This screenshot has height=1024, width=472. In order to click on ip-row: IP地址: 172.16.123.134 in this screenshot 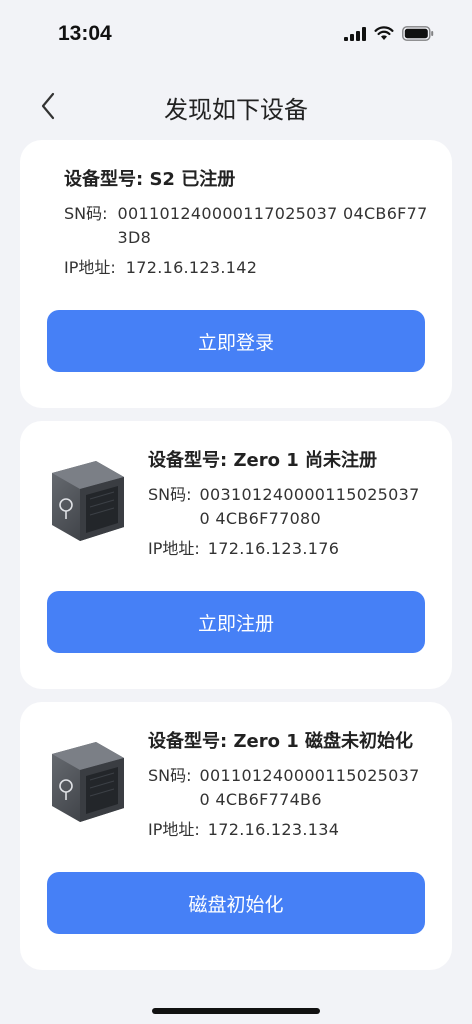, I will do `click(288, 830)`.